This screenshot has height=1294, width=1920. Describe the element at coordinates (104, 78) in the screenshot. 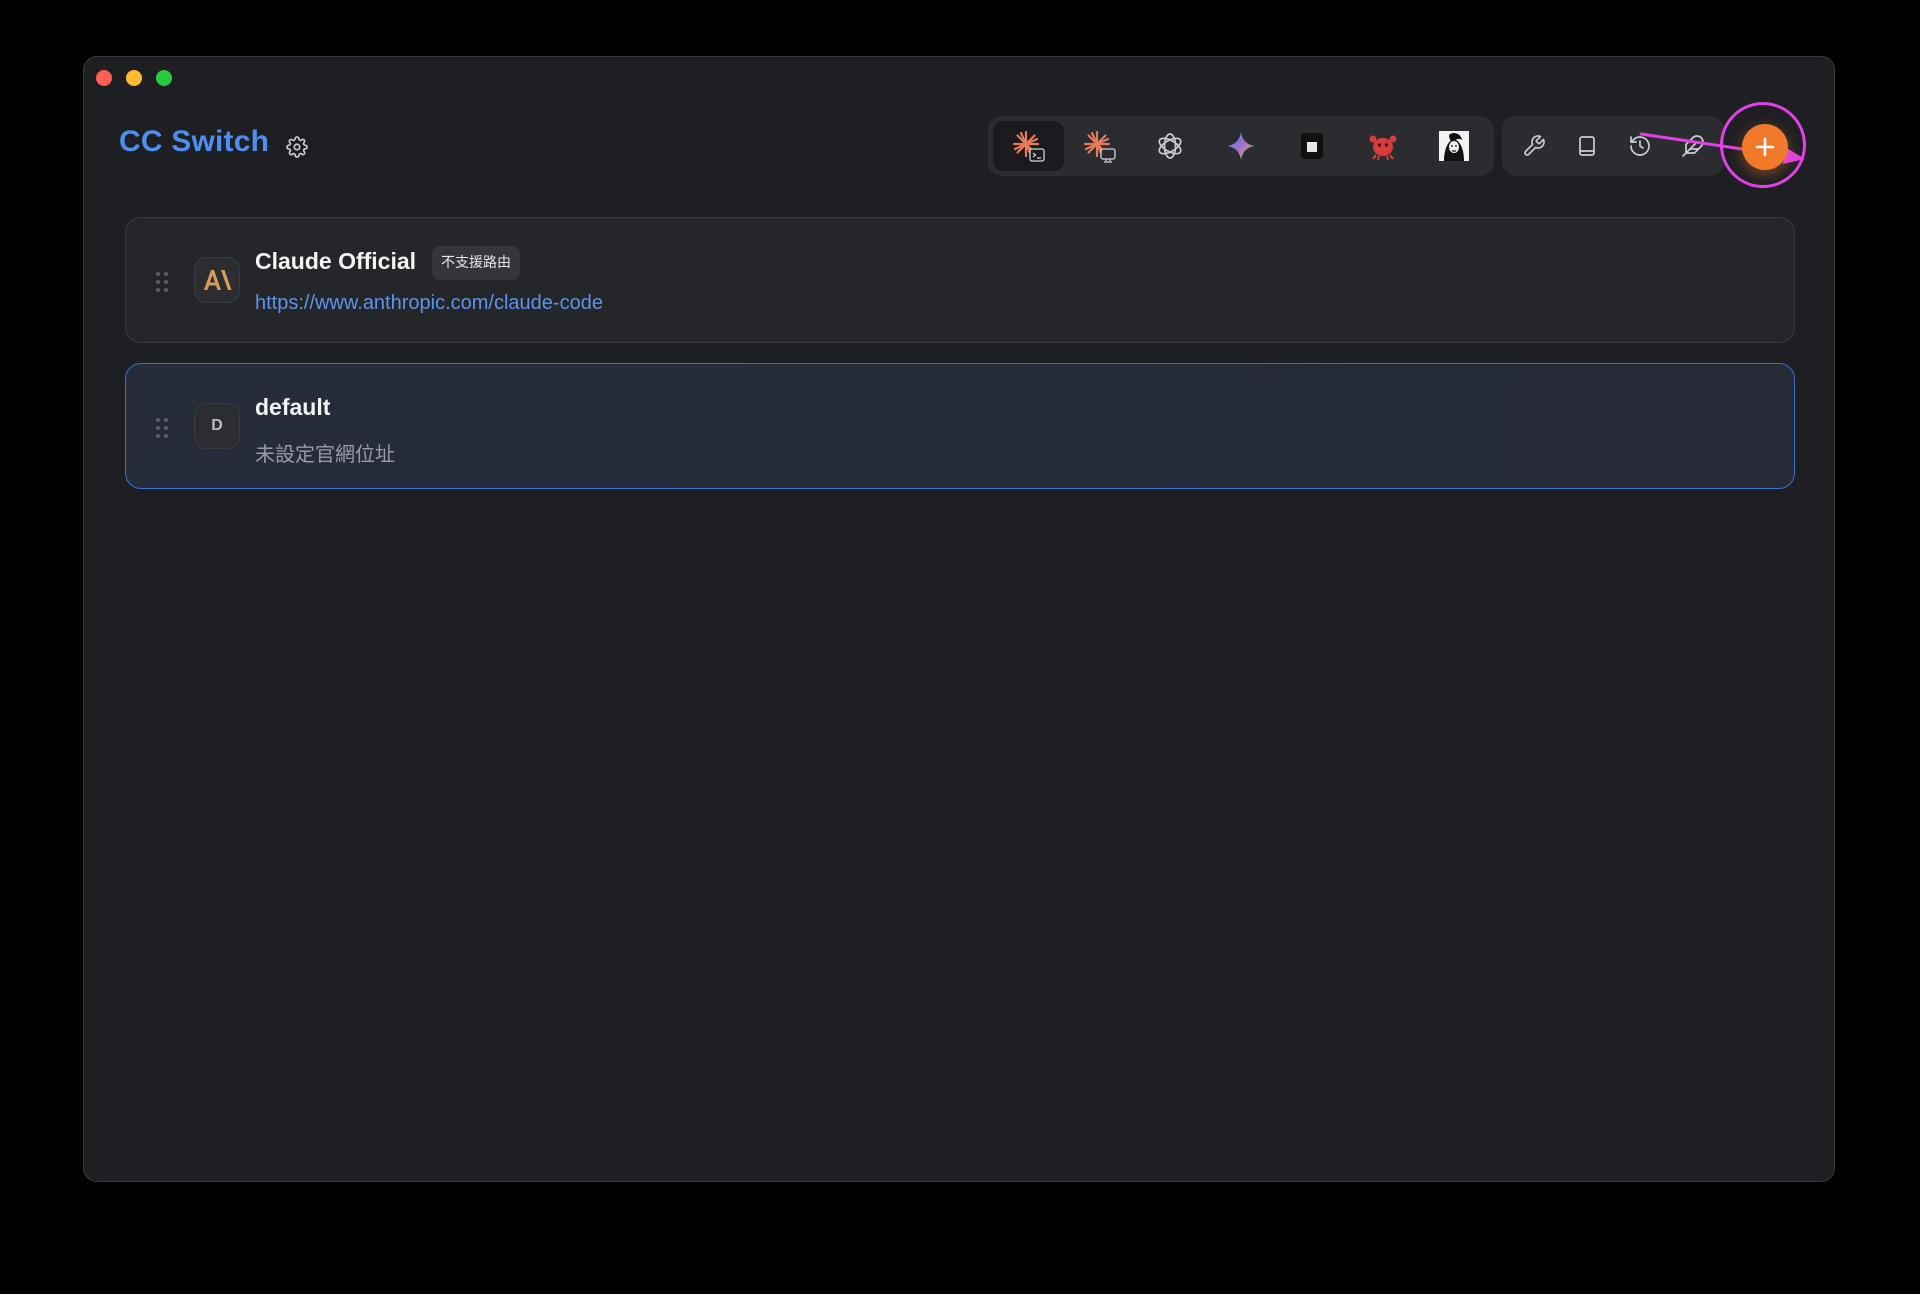

I see `close-window-button` at that location.